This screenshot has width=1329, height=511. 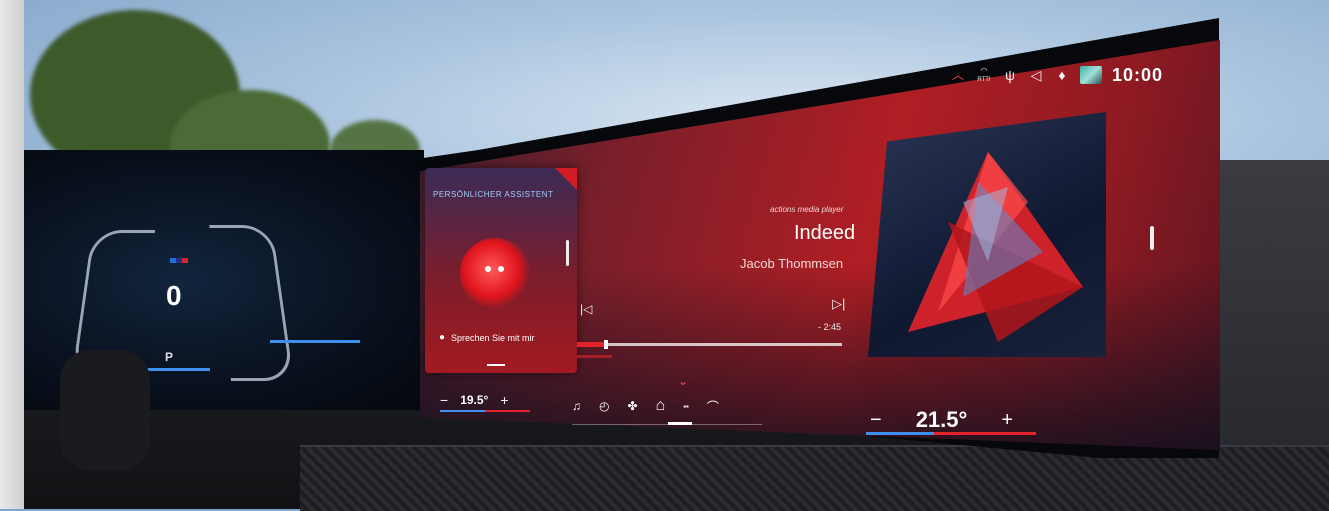 What do you see at coordinates (567, 253) in the screenshot?
I see `scroll-indicator` at bounding box center [567, 253].